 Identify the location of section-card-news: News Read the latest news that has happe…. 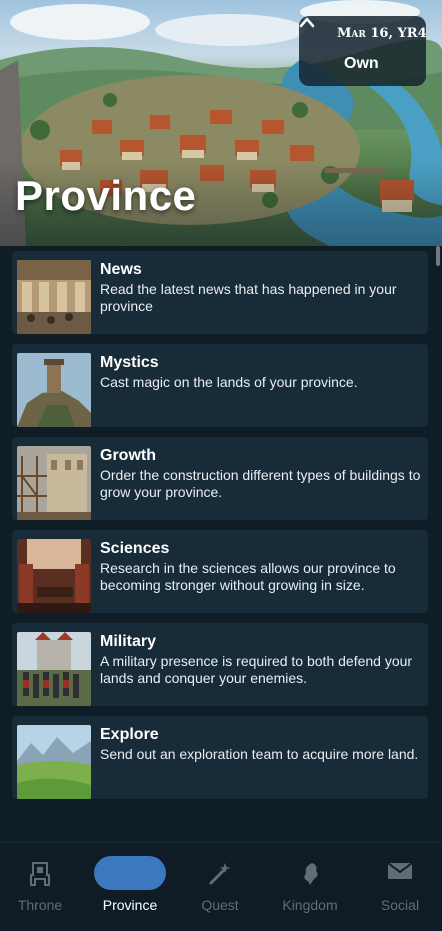
(220, 292).